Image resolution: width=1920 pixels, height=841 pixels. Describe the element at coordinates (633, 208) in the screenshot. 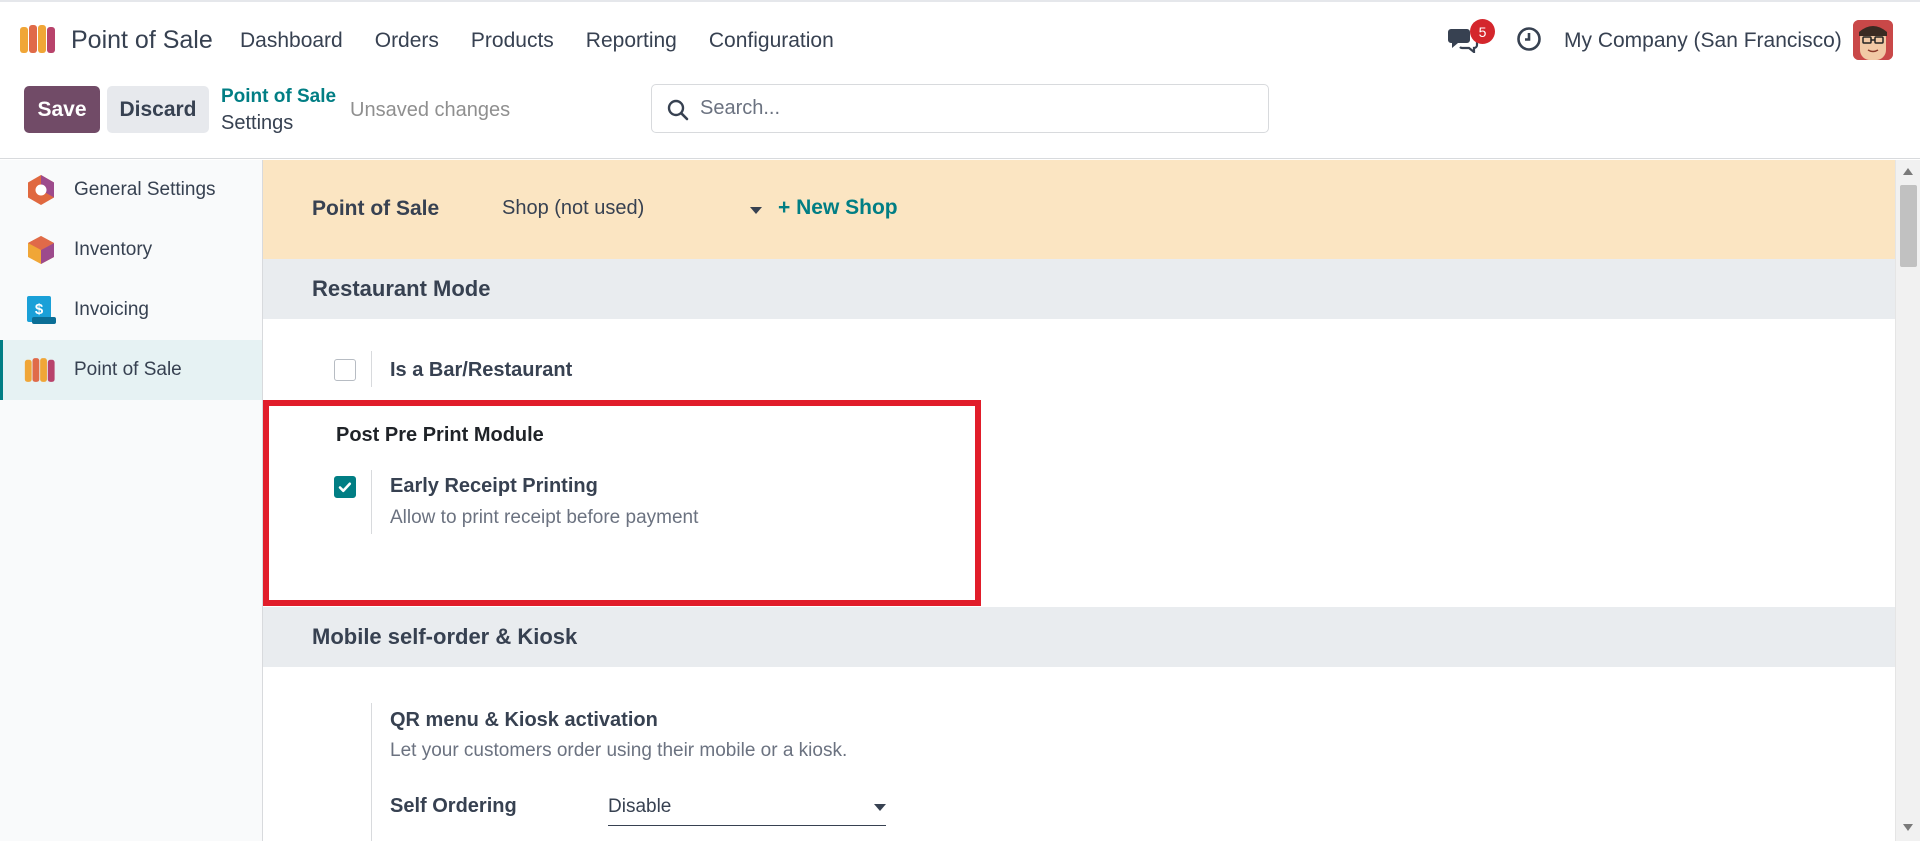

I see `shop-select: Shop (not used)` at that location.